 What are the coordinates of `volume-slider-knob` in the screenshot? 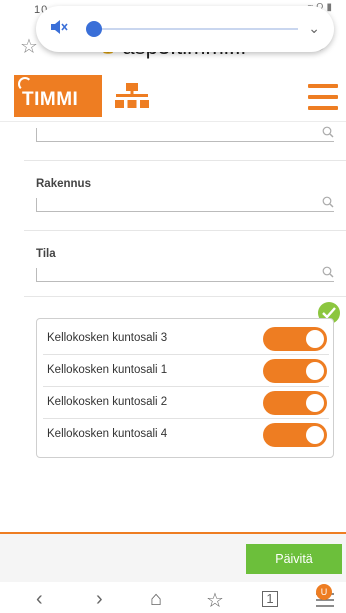 It's located at (94, 29).